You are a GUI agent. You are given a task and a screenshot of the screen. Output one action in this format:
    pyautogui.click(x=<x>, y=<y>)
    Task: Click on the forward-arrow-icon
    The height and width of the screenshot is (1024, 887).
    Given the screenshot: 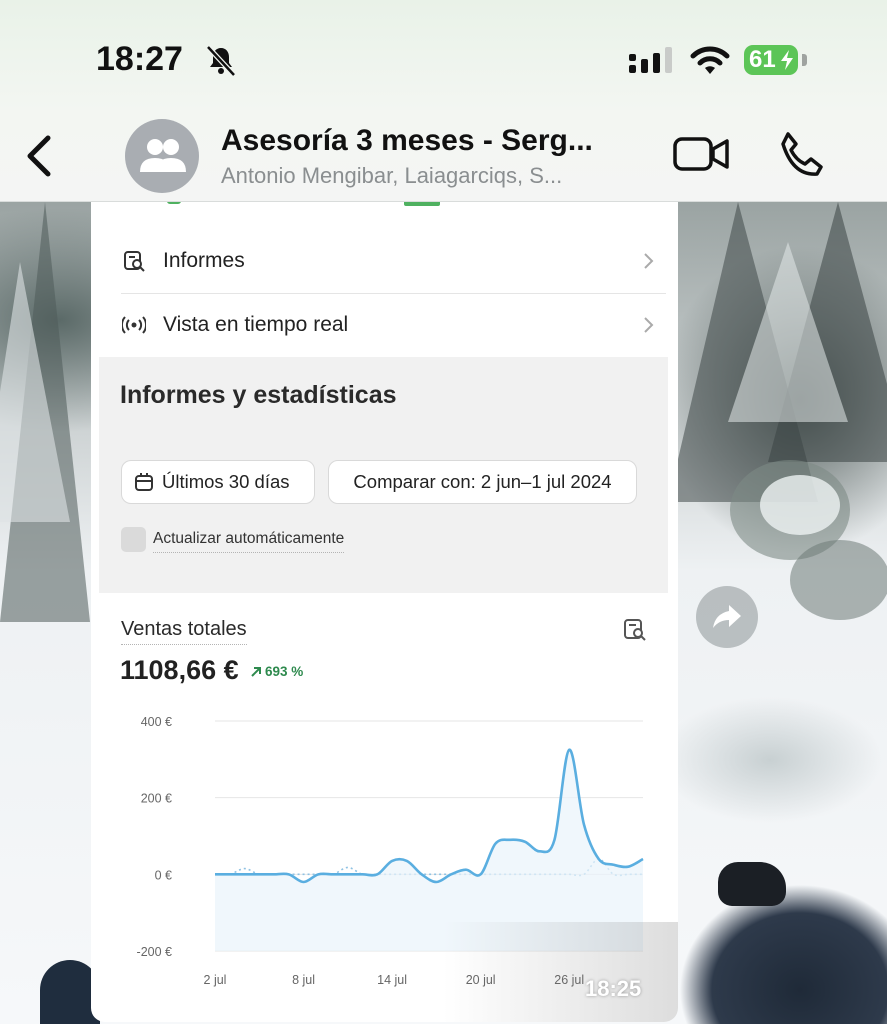 What is the action you would take?
    pyautogui.click(x=727, y=616)
    